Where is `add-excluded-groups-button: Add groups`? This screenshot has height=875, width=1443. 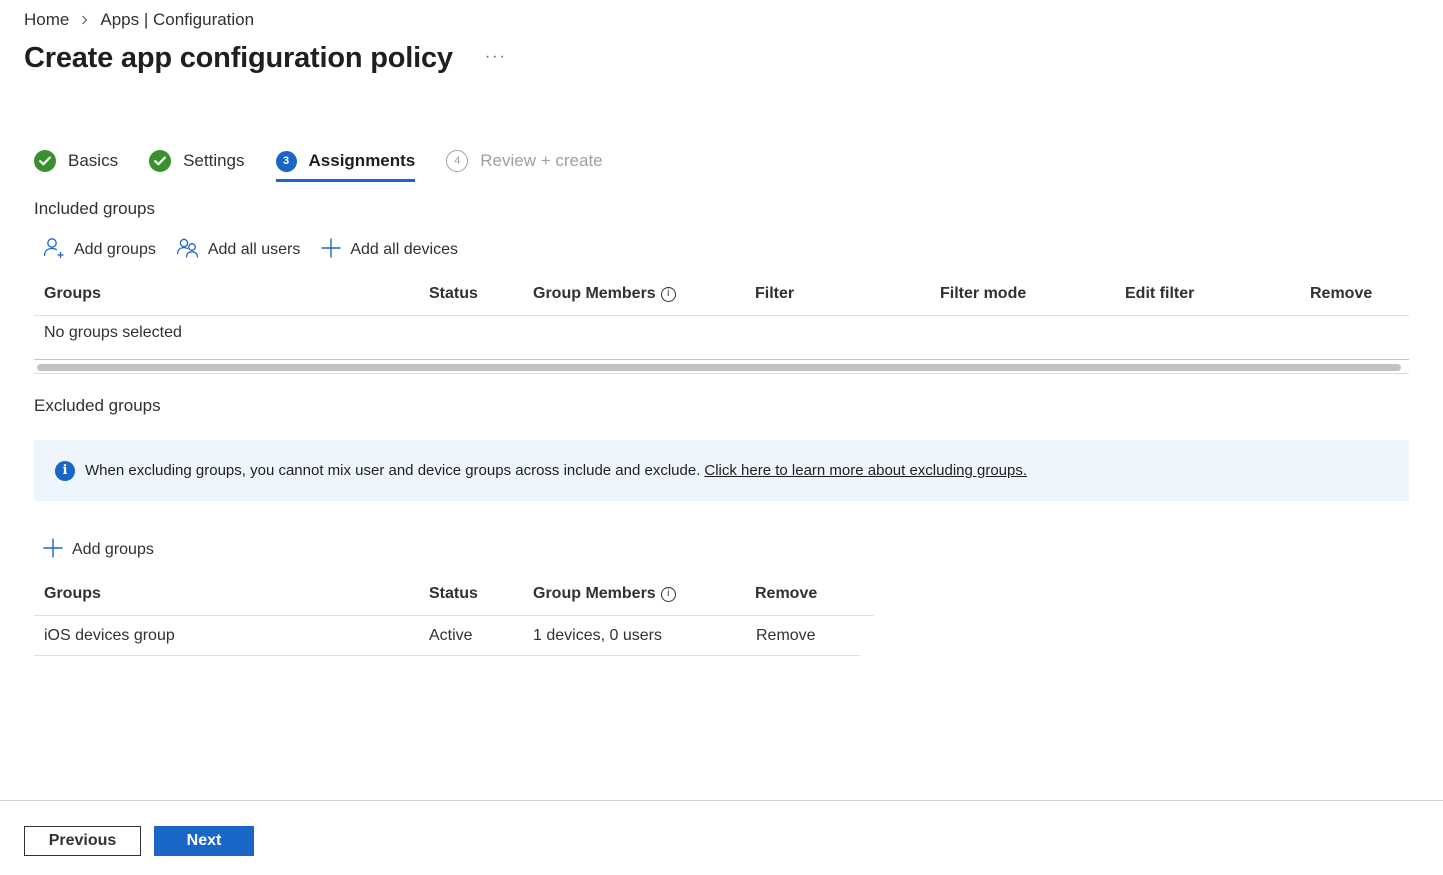
add-excluded-groups-button: Add groups is located at coordinates (98, 550).